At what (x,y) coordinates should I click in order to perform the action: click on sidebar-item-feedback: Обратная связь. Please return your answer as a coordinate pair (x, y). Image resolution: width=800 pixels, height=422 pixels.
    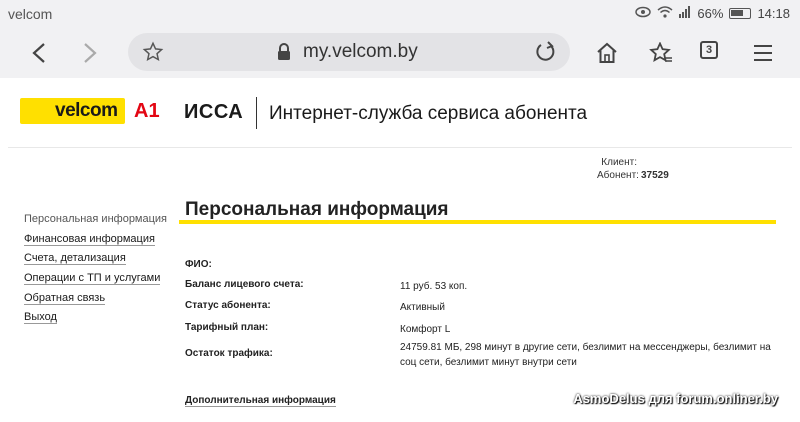
    Looking at the image, I should click on (99, 301).